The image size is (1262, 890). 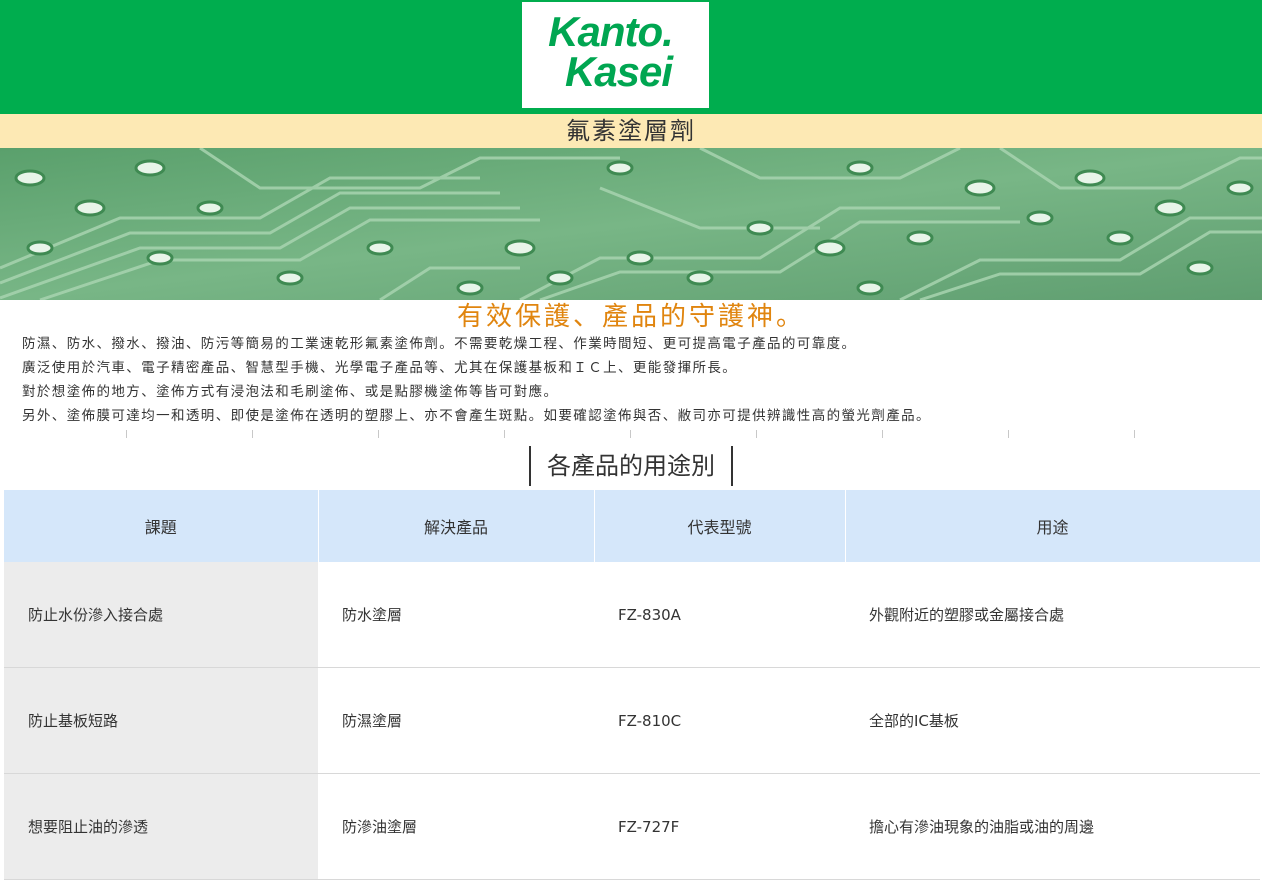 I want to click on logo-line-1: Kanto., so click(x=611, y=31).